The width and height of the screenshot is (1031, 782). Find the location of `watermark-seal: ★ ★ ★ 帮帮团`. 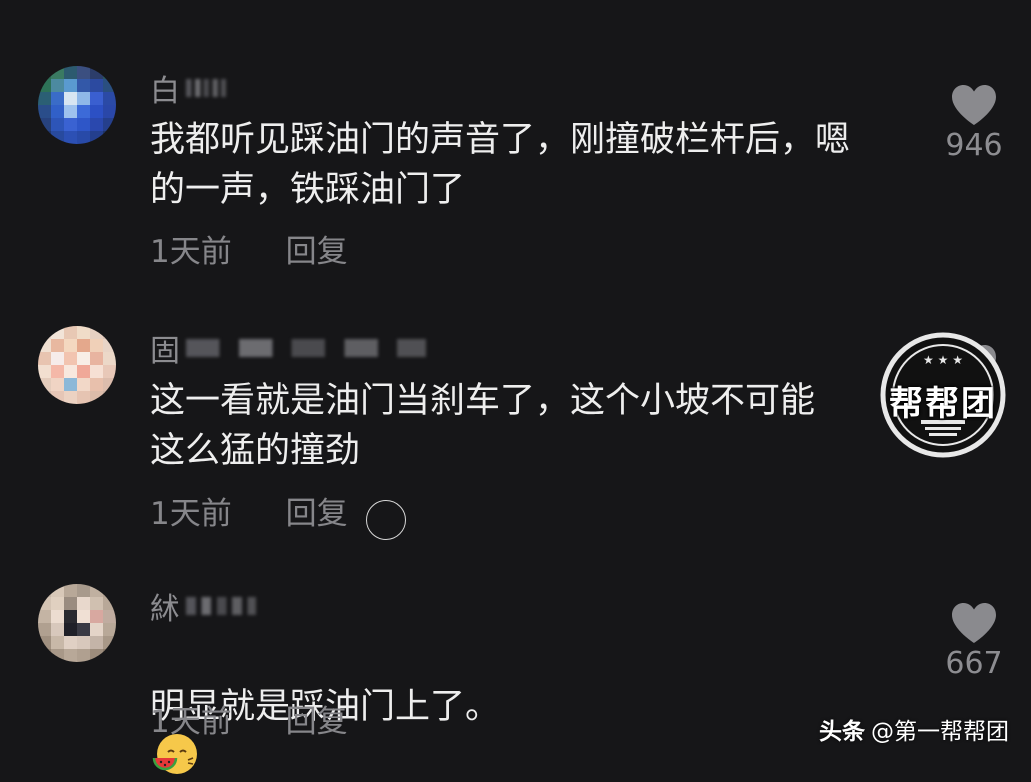

watermark-seal: ★ ★ ★ 帮帮团 is located at coordinates (943, 395).